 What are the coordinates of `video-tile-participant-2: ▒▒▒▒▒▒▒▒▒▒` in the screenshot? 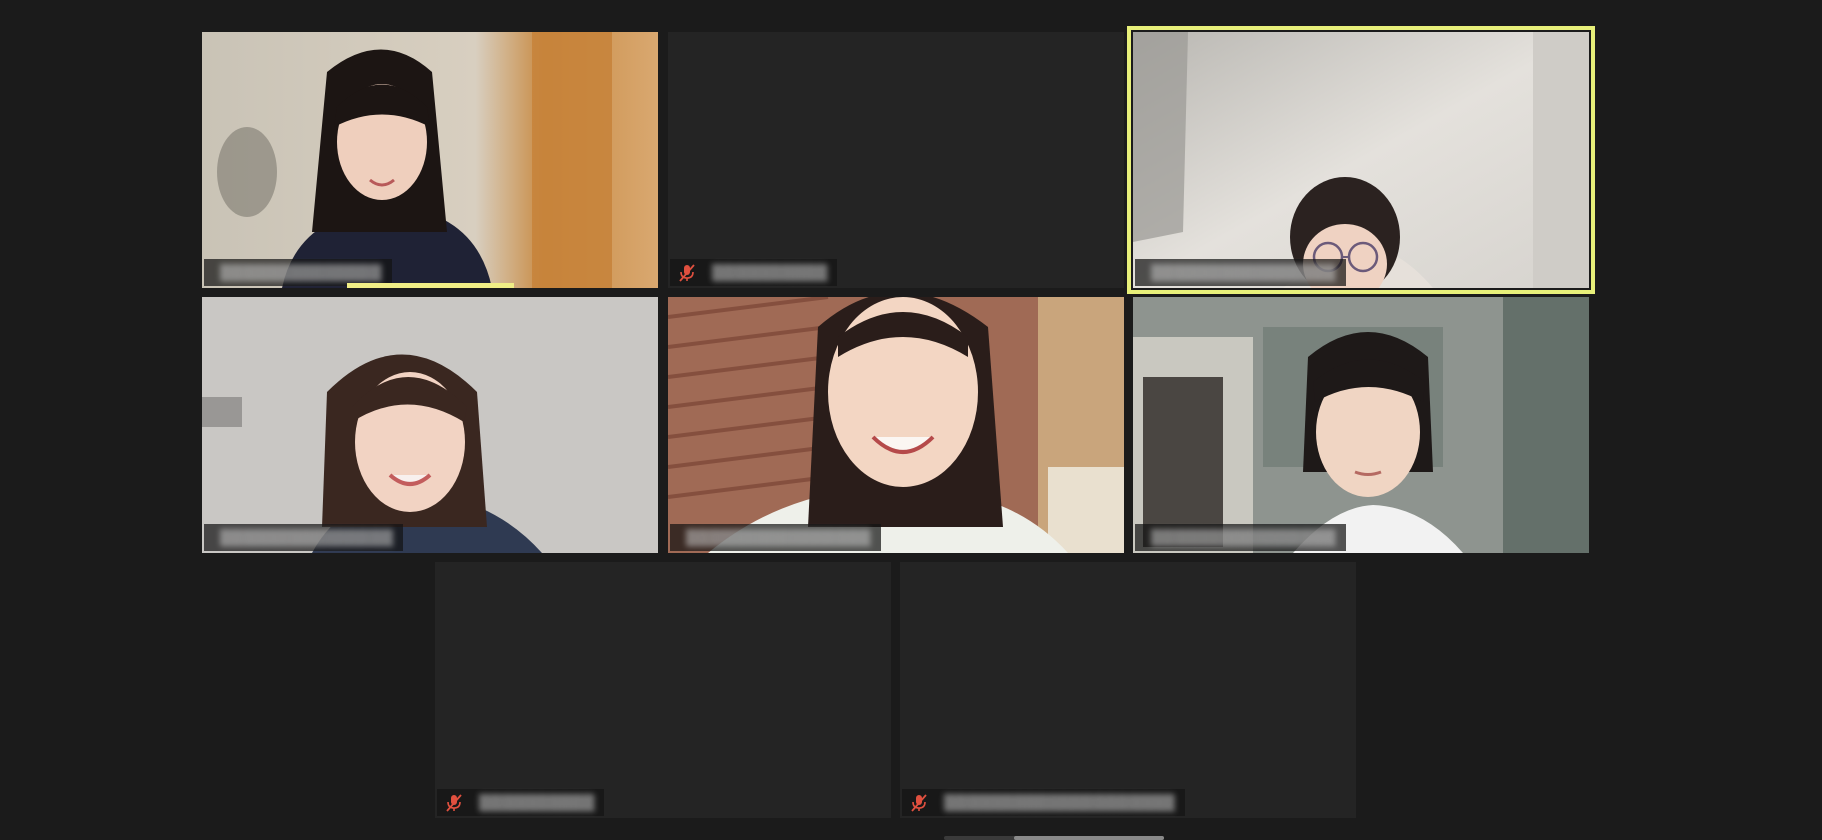 It's located at (896, 160).